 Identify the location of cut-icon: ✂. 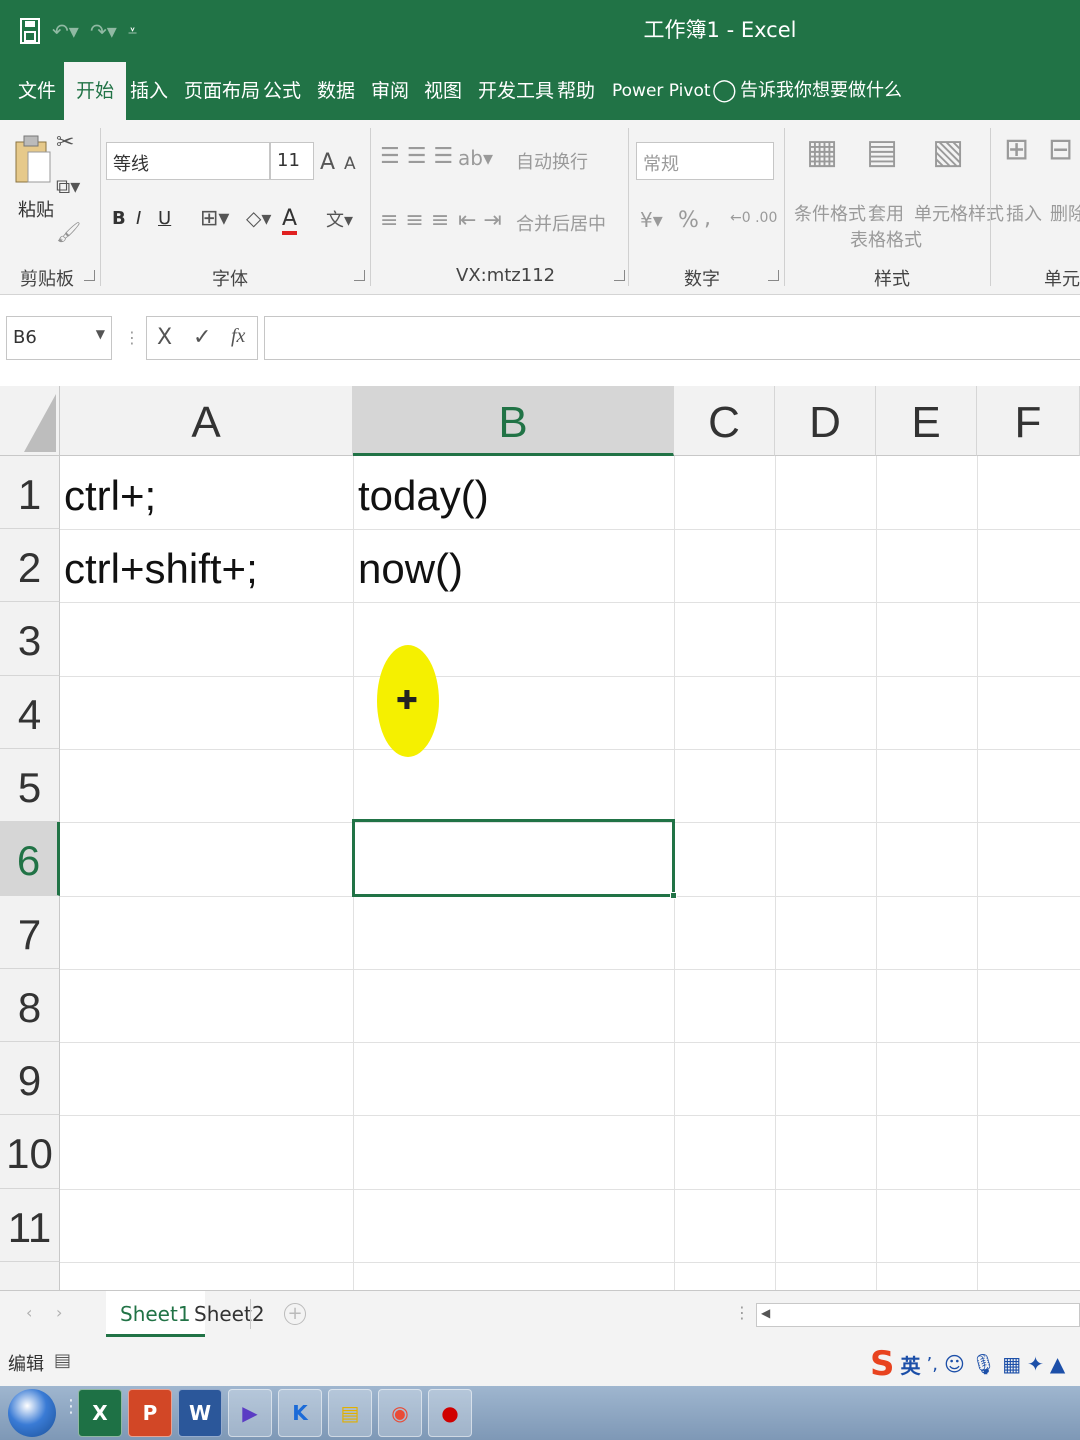
(65, 142).